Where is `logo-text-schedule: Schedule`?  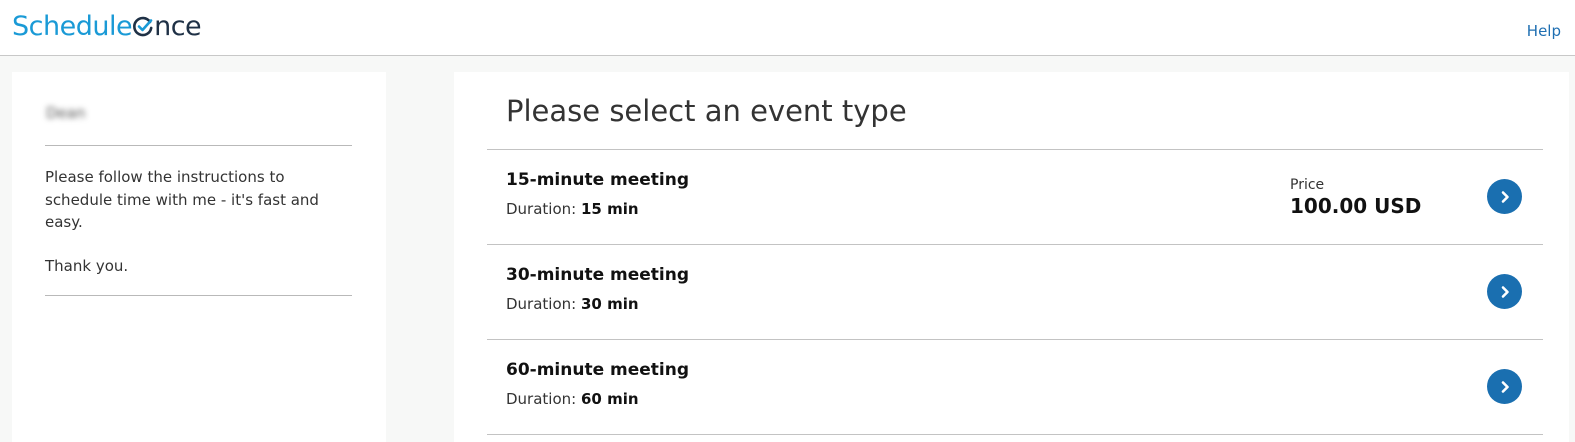 logo-text-schedule: Schedule is located at coordinates (72, 26).